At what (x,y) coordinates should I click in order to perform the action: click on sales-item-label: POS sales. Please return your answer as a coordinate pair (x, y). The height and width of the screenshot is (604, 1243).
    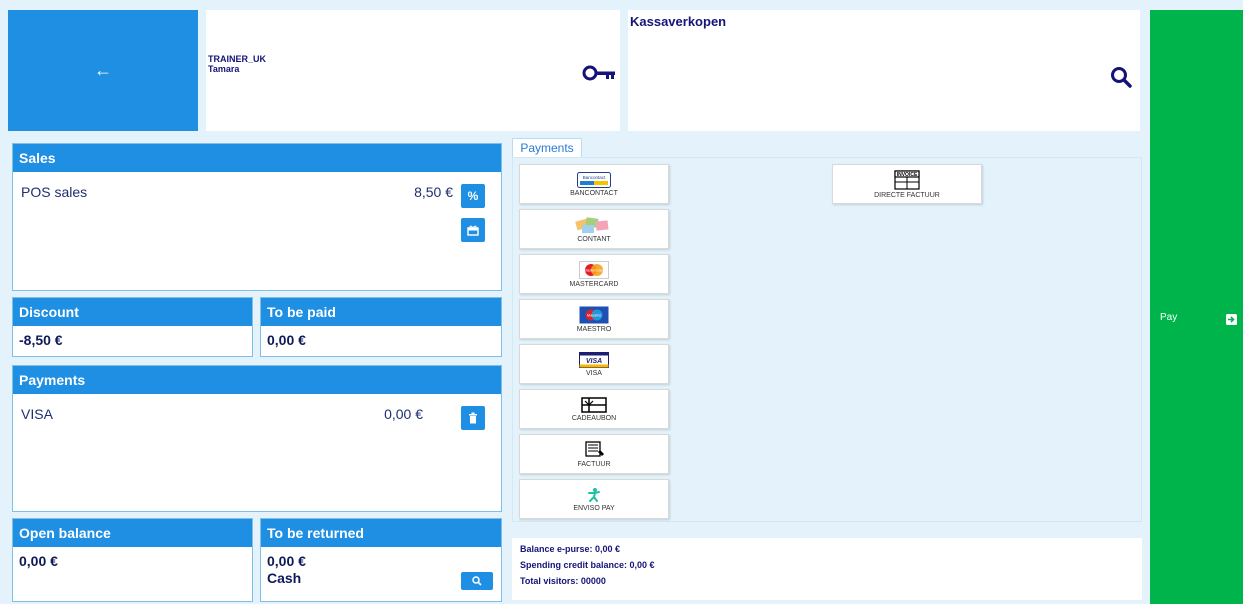
    Looking at the image, I should click on (54, 192).